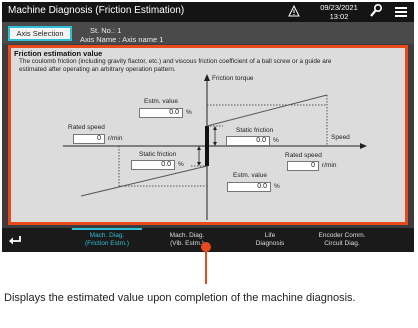  I want to click on negative-friction-line, so click(144, 181).